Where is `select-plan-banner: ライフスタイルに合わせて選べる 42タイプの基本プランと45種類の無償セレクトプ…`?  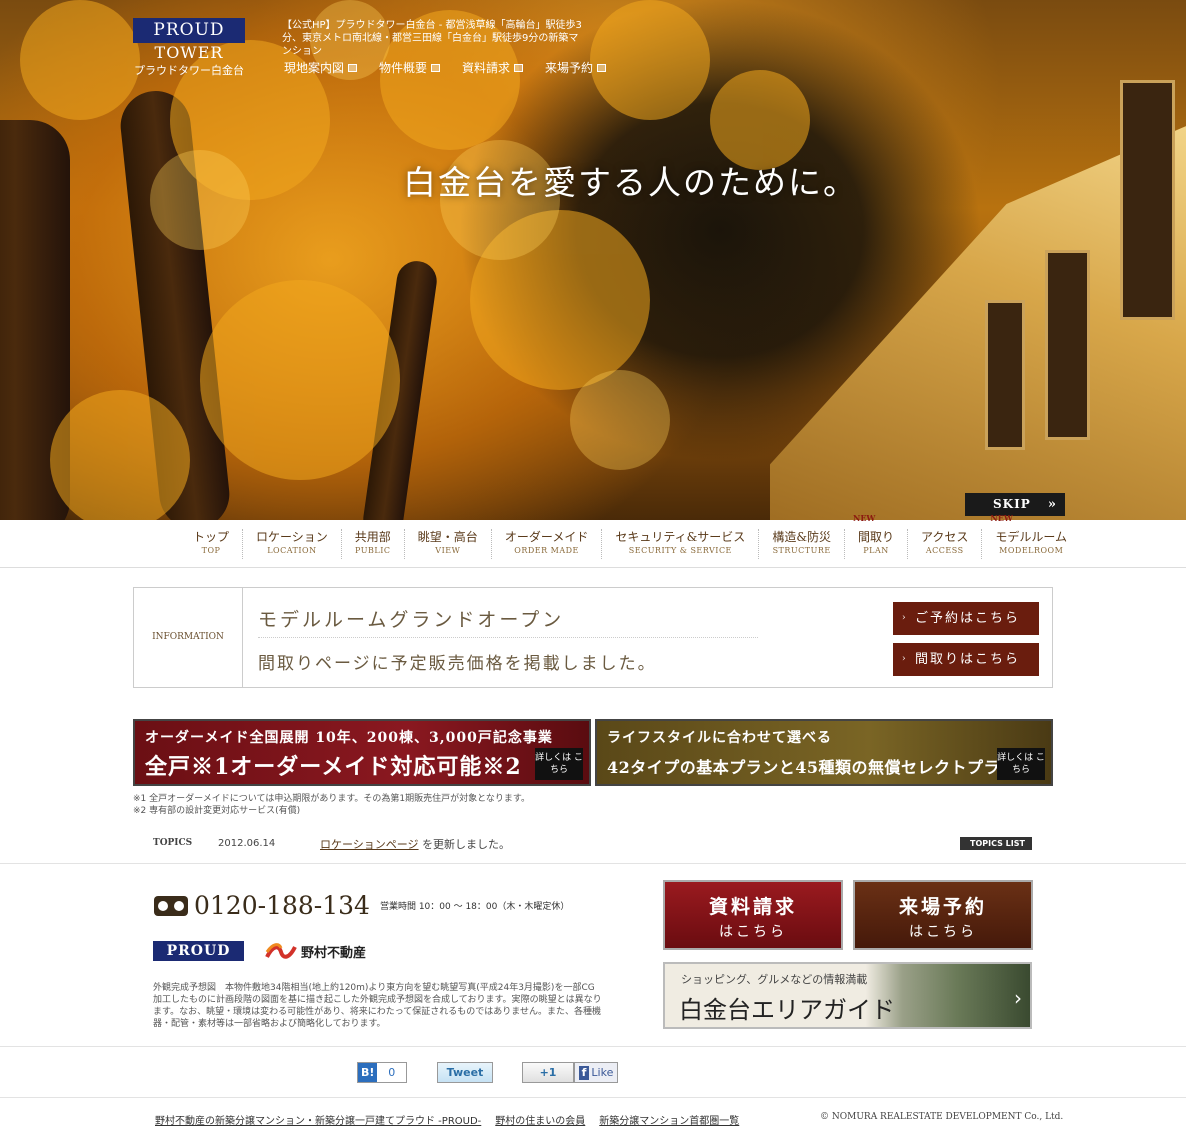
select-plan-banner: ライフスタイルに合わせて選べる 42タイプの基本プランと45種類の無償セレクトプ… is located at coordinates (824, 752).